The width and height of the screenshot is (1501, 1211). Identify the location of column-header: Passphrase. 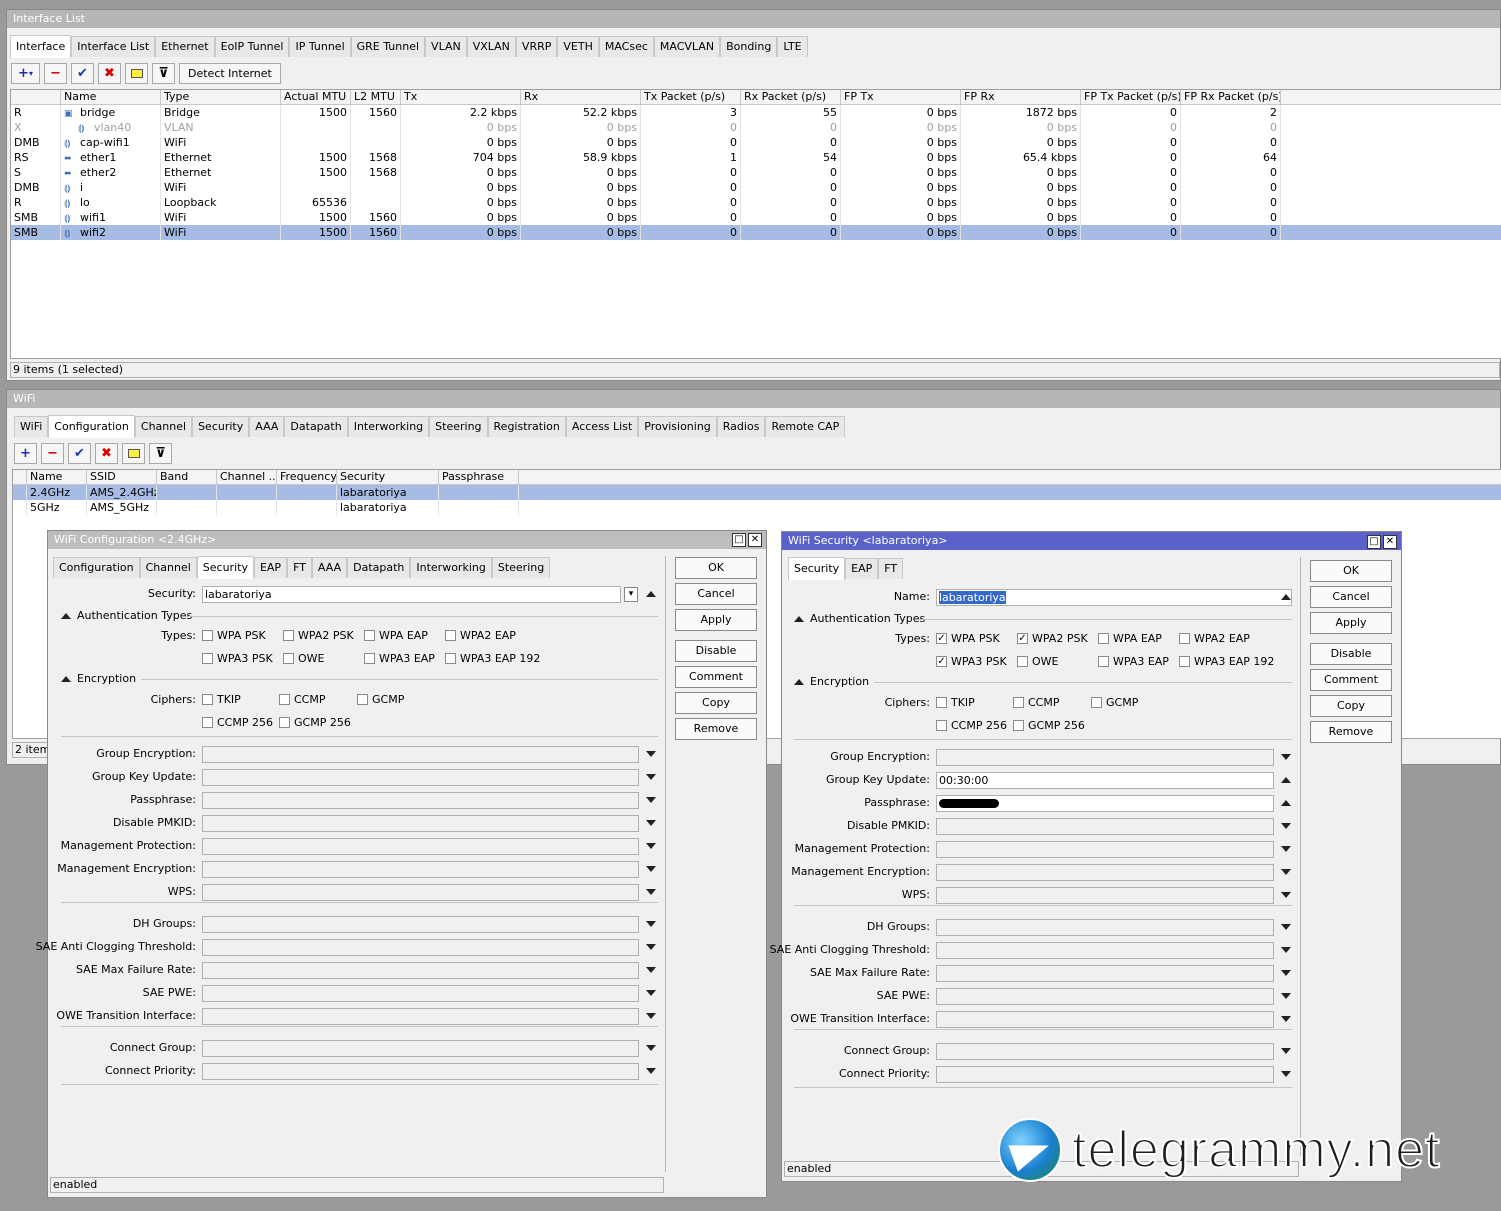
(479, 477).